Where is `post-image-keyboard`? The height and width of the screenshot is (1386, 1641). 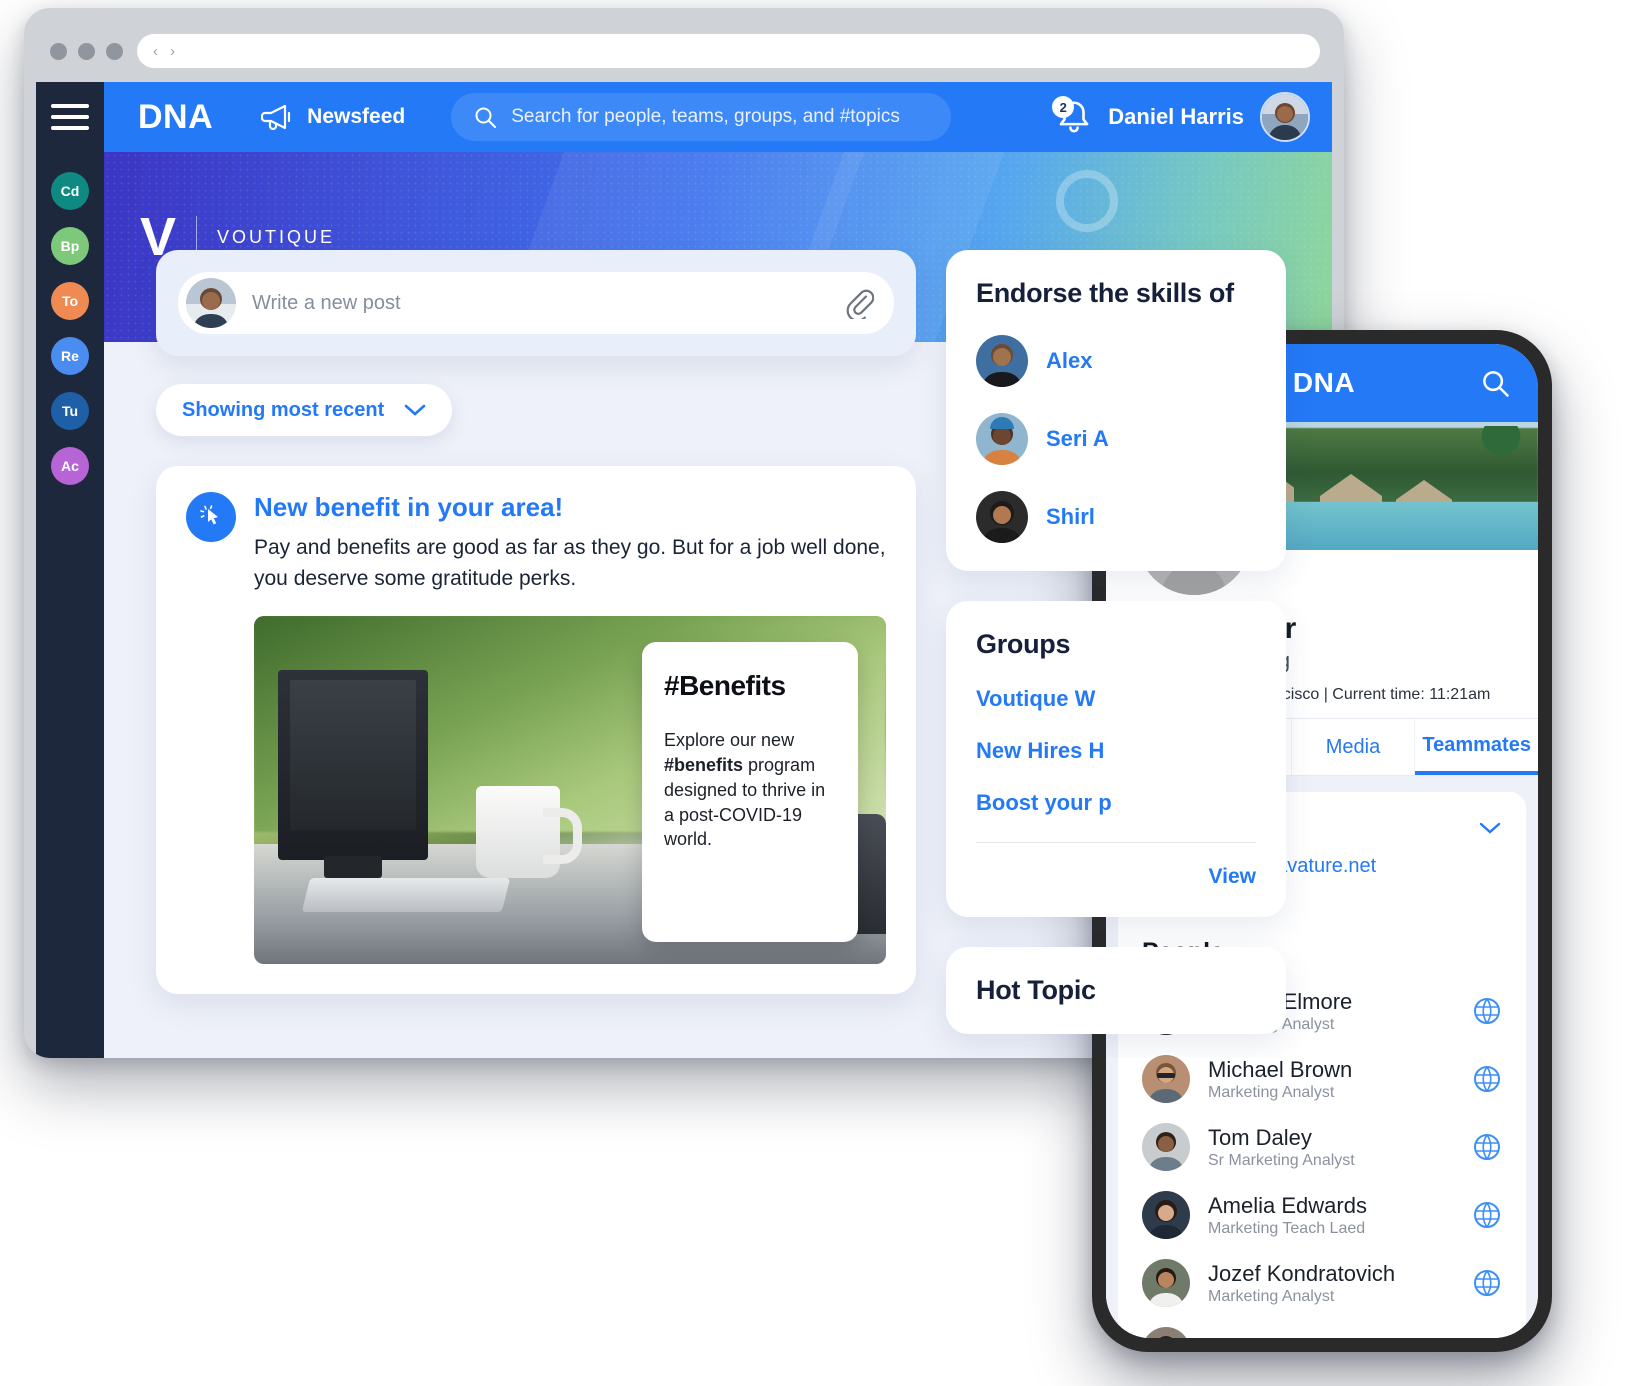
post-image-keyboard is located at coordinates (406, 895).